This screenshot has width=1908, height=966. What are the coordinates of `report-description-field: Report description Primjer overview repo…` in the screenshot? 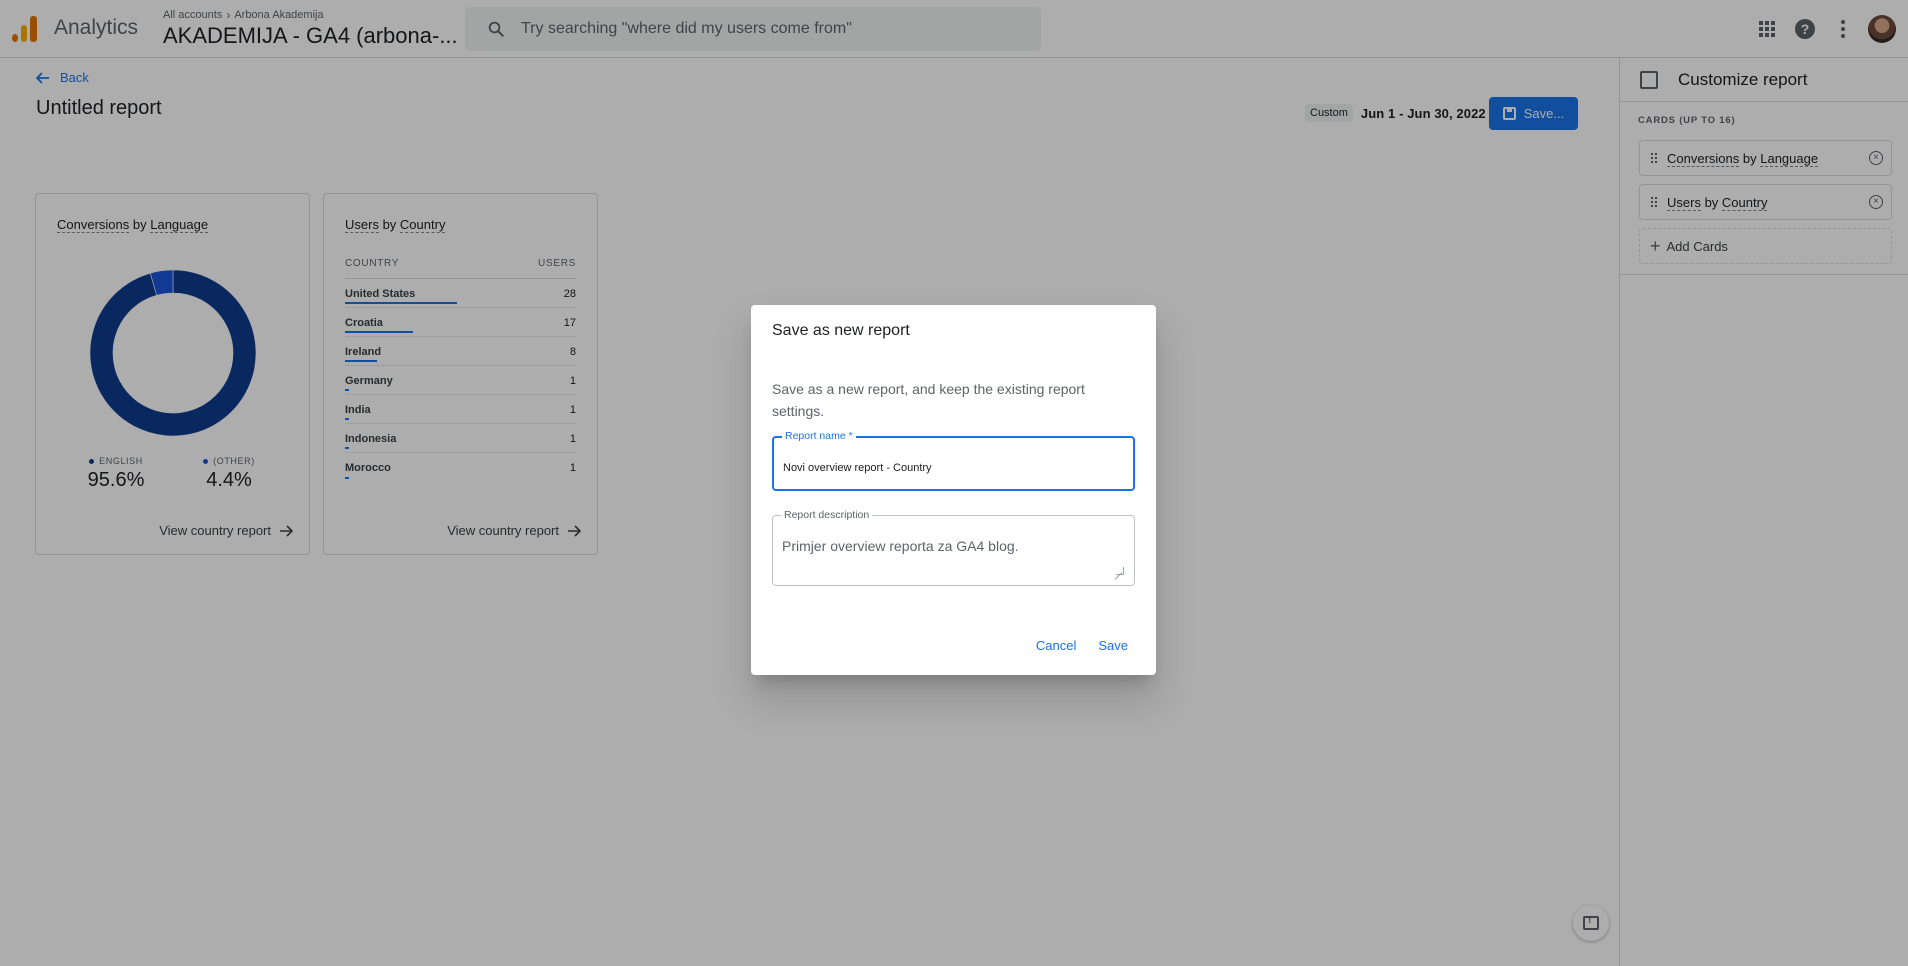 It's located at (953, 547).